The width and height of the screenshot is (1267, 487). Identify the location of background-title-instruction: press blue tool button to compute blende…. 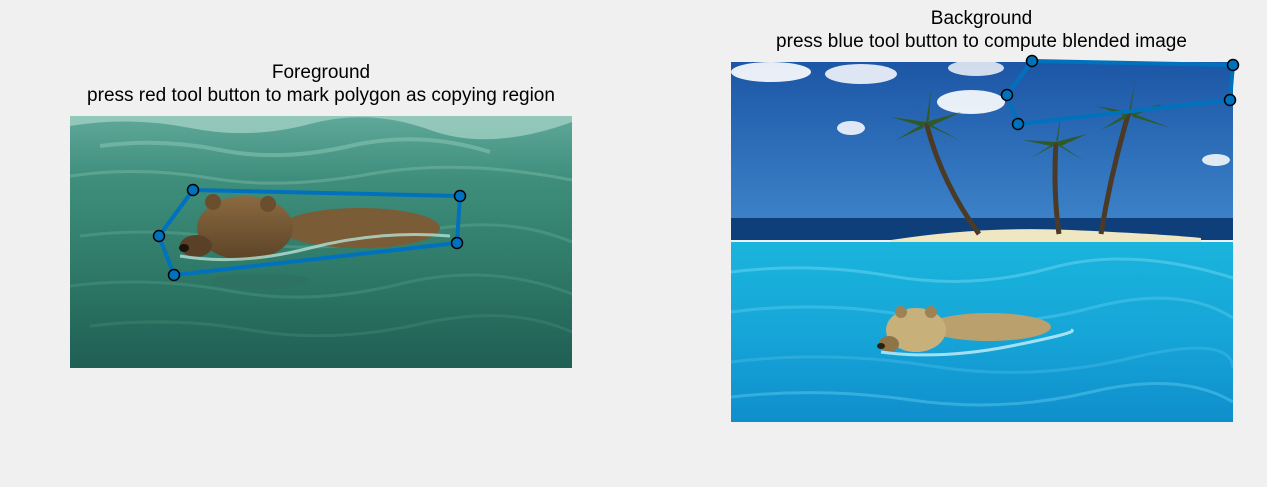
(981, 41).